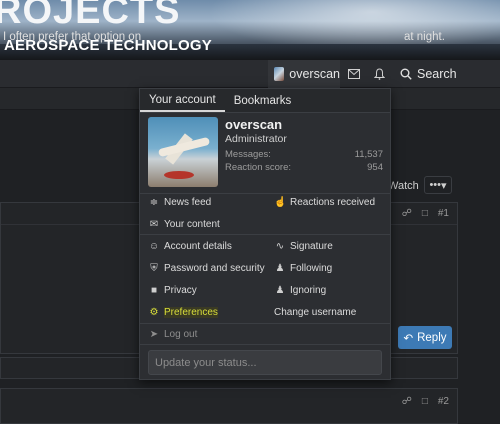  What do you see at coordinates (184, 224) in the screenshot?
I see `menu-your-content: ✉ Your content` at bounding box center [184, 224].